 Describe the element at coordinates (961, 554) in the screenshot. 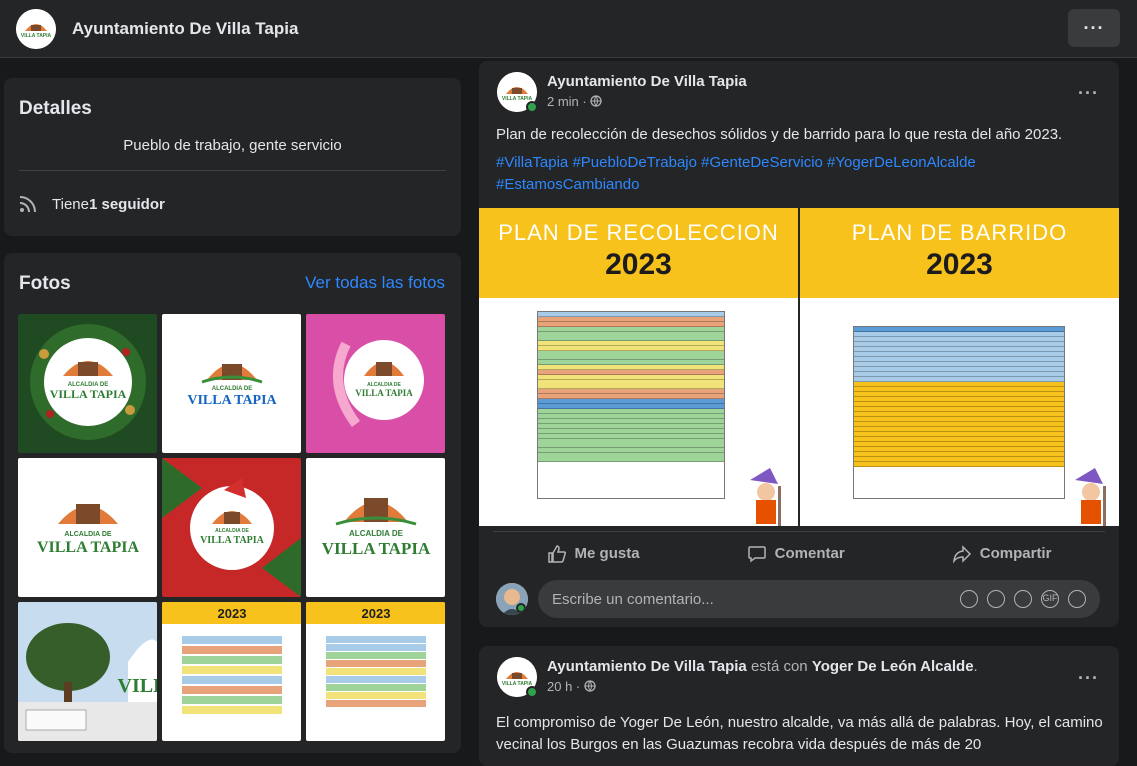

I see `share-icon` at that location.